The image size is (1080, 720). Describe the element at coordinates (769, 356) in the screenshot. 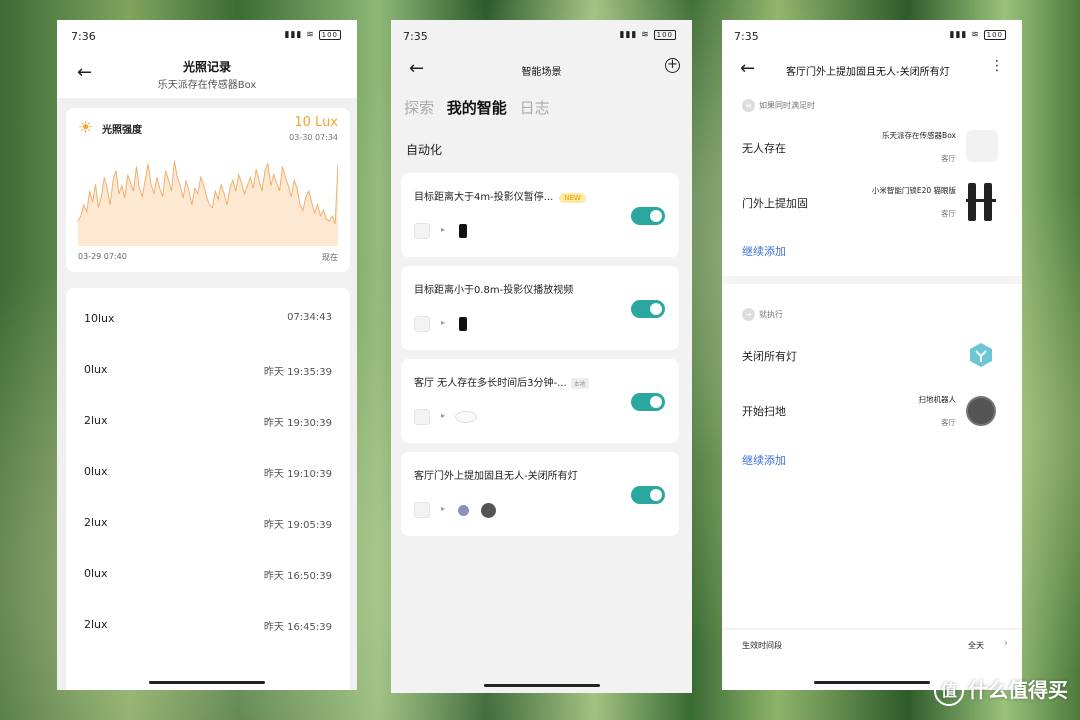

I see `action-label: 关闭所有灯` at that location.